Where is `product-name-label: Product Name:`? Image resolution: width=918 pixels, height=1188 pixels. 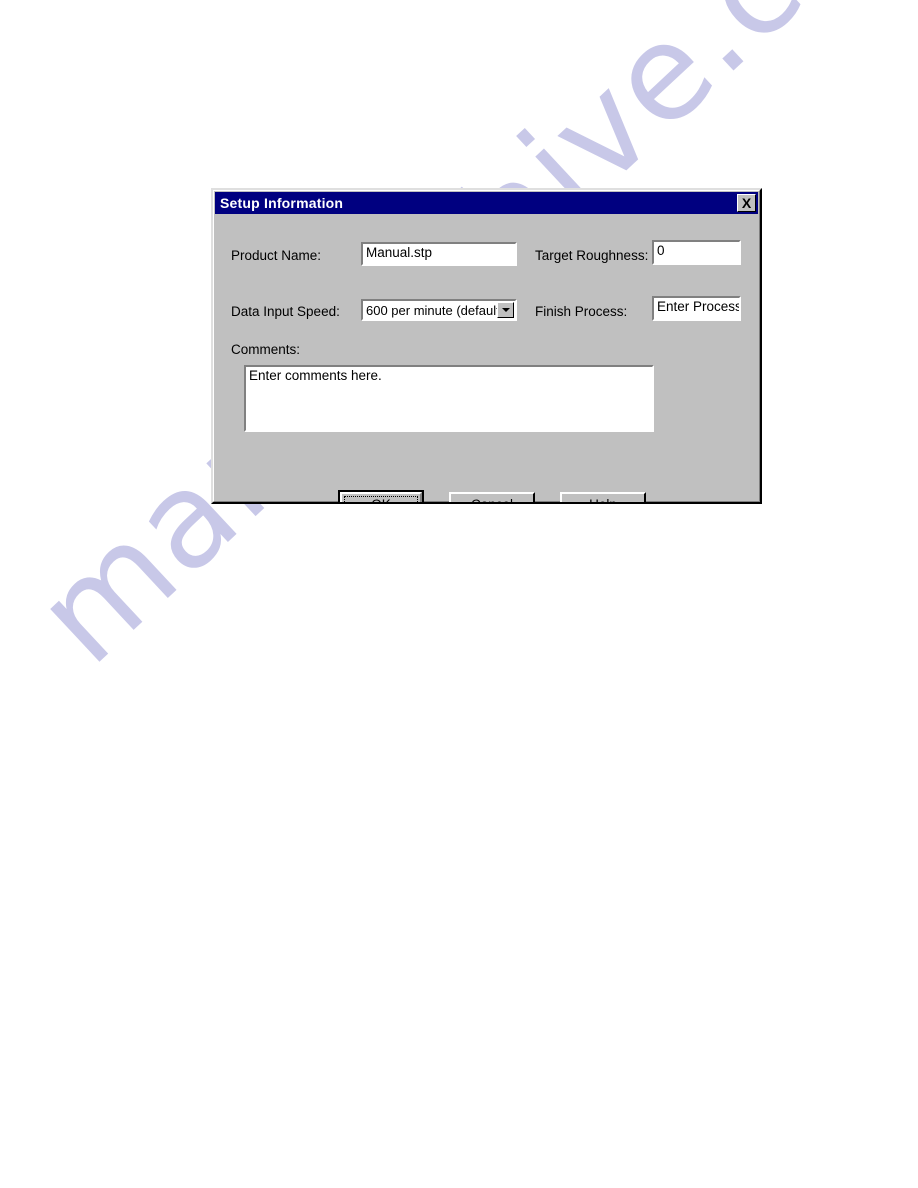
product-name-label: Product Name: is located at coordinates (276, 255).